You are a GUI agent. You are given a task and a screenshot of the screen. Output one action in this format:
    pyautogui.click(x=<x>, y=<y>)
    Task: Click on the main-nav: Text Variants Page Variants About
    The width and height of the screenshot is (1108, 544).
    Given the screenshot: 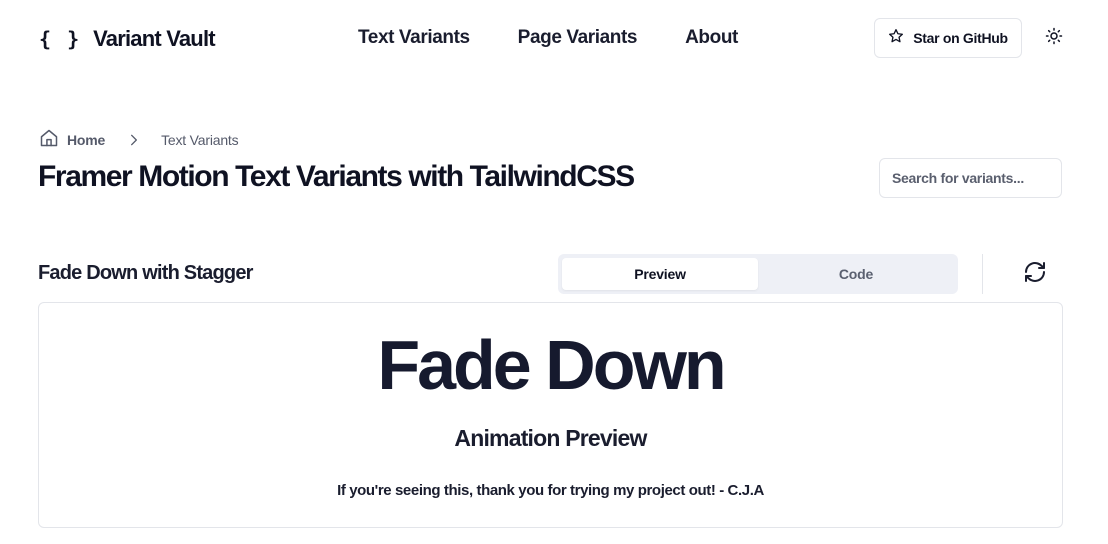 What is the action you would take?
    pyautogui.click(x=548, y=38)
    